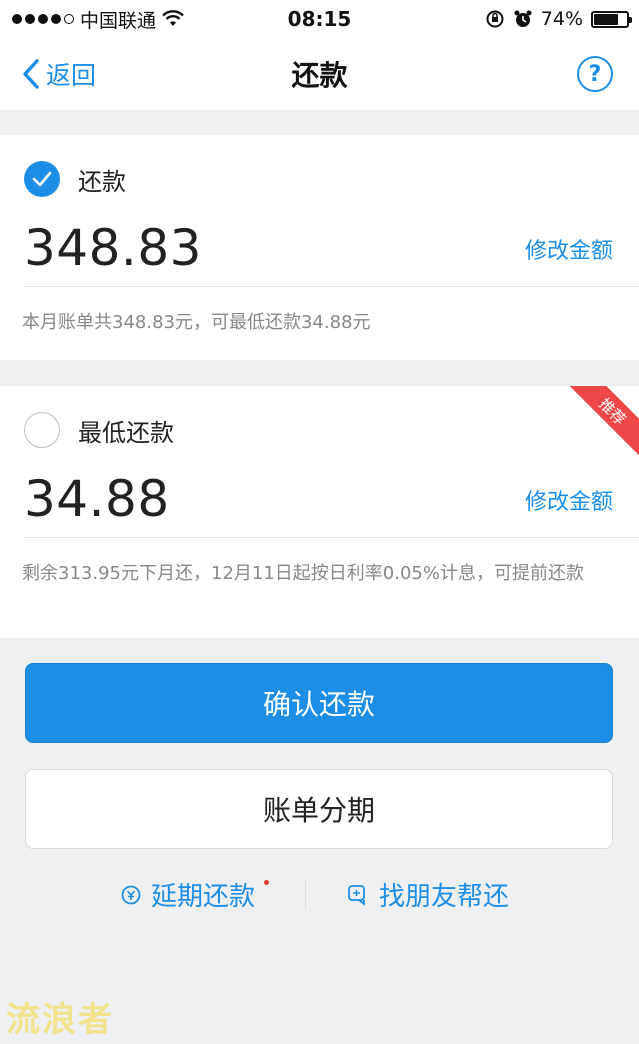  Describe the element at coordinates (319, 703) in the screenshot. I see `confirm-repay-button: 确认还款` at that location.